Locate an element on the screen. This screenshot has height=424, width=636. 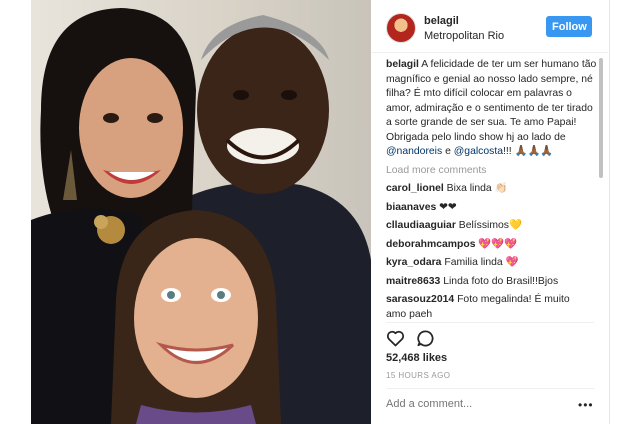
post-location: Metropolitan Rio is located at coordinates (464, 36).